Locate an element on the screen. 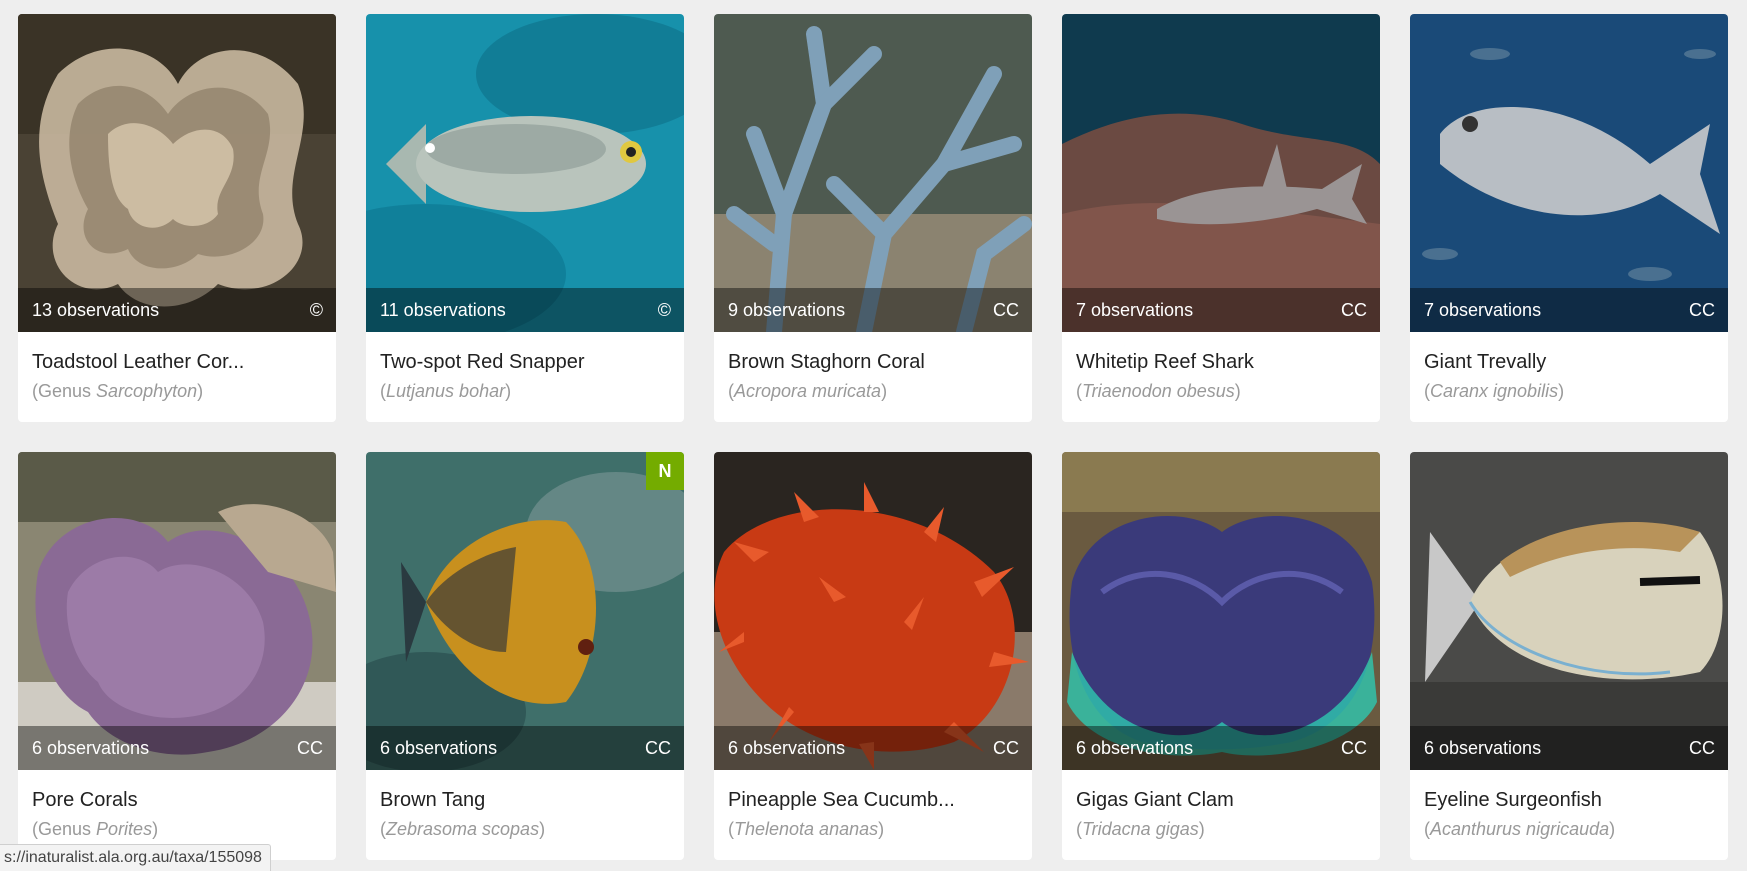 The height and width of the screenshot is (871, 1747). taxon-name: Porites is located at coordinates (124, 829).